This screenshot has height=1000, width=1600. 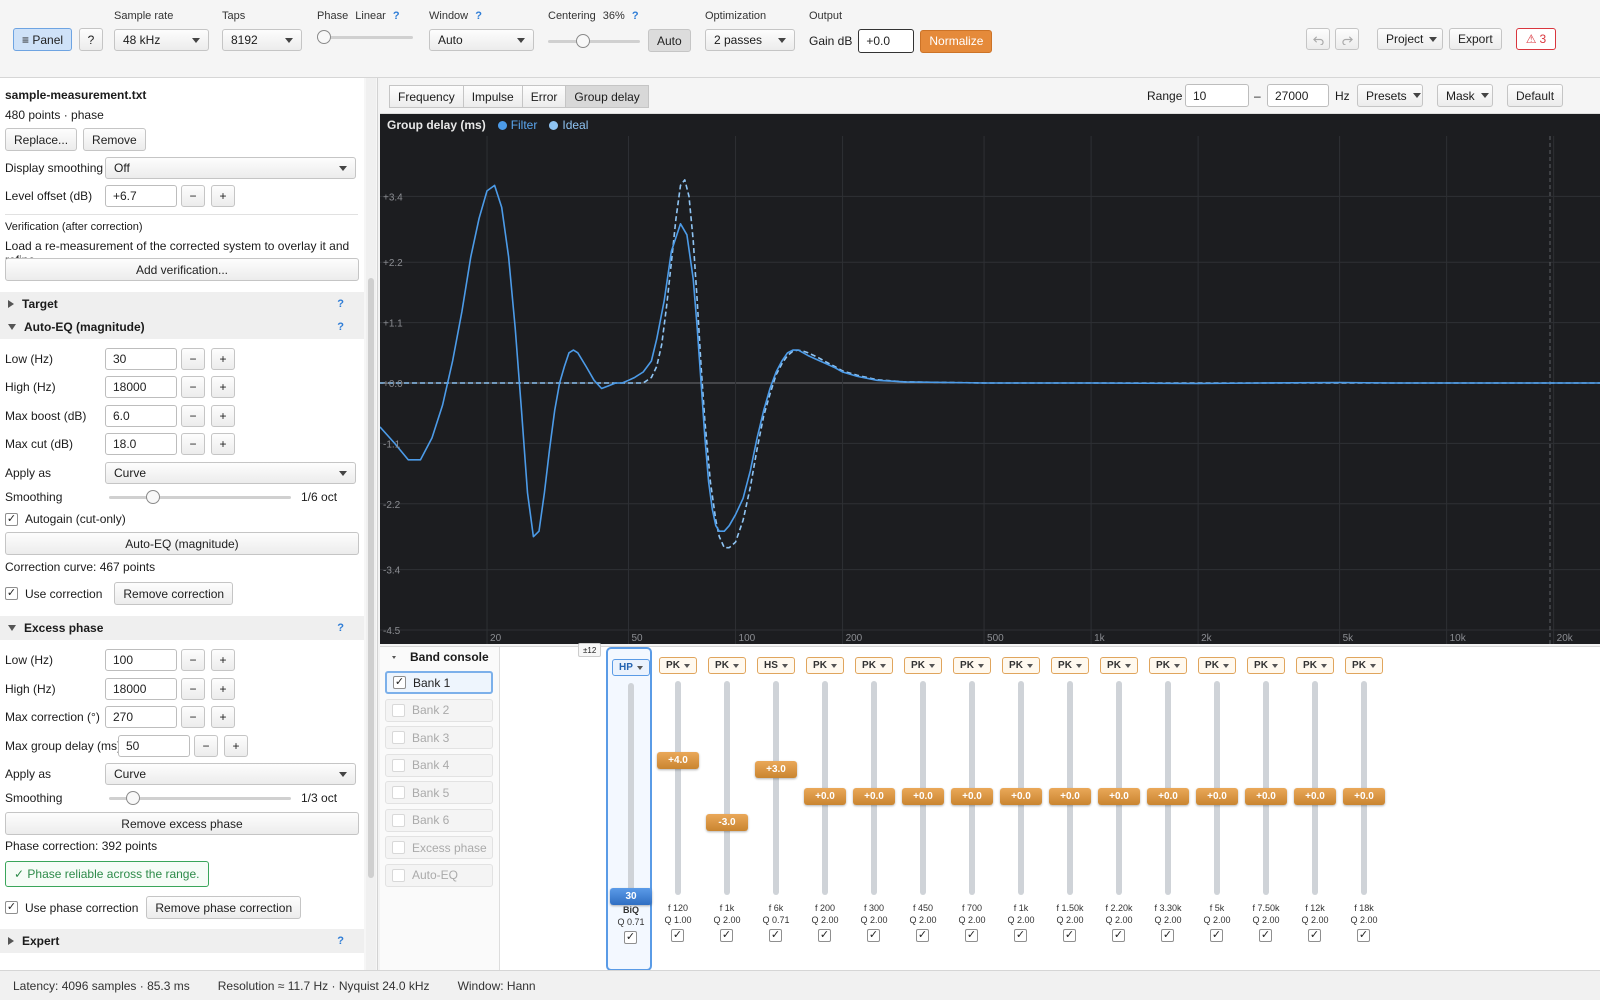 What do you see at coordinates (524, 125) in the screenshot?
I see `legend-filter-label: Filter` at bounding box center [524, 125].